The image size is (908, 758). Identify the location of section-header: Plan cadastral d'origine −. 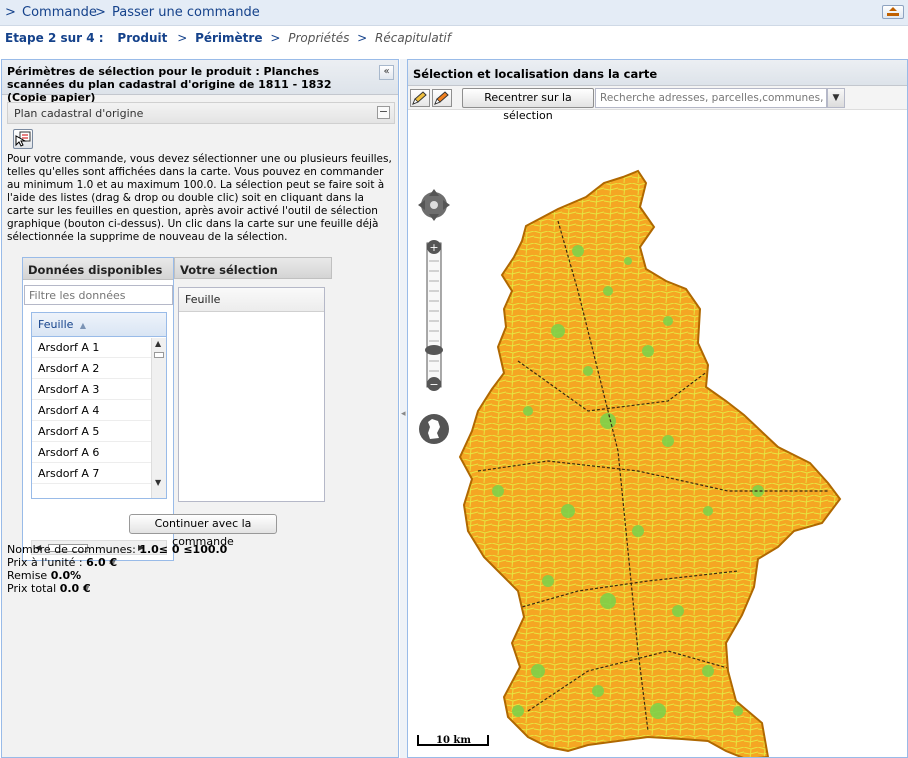
(201, 113).